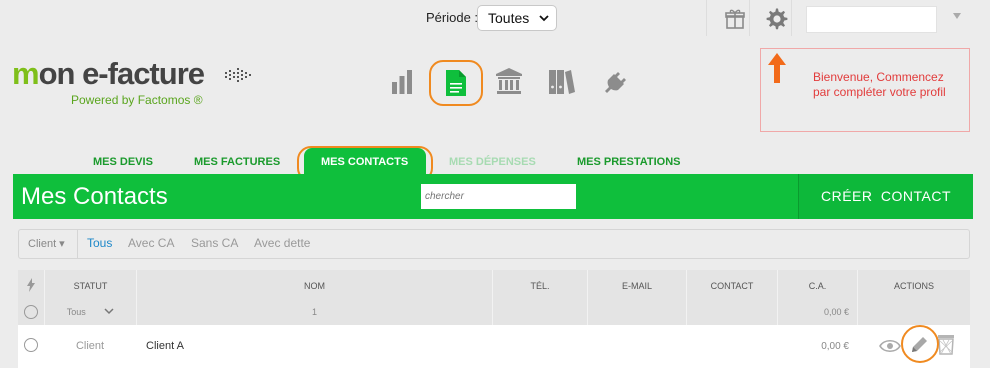 This screenshot has width=990, height=368. What do you see at coordinates (777, 19) in the screenshot?
I see `gear-icon` at bounding box center [777, 19].